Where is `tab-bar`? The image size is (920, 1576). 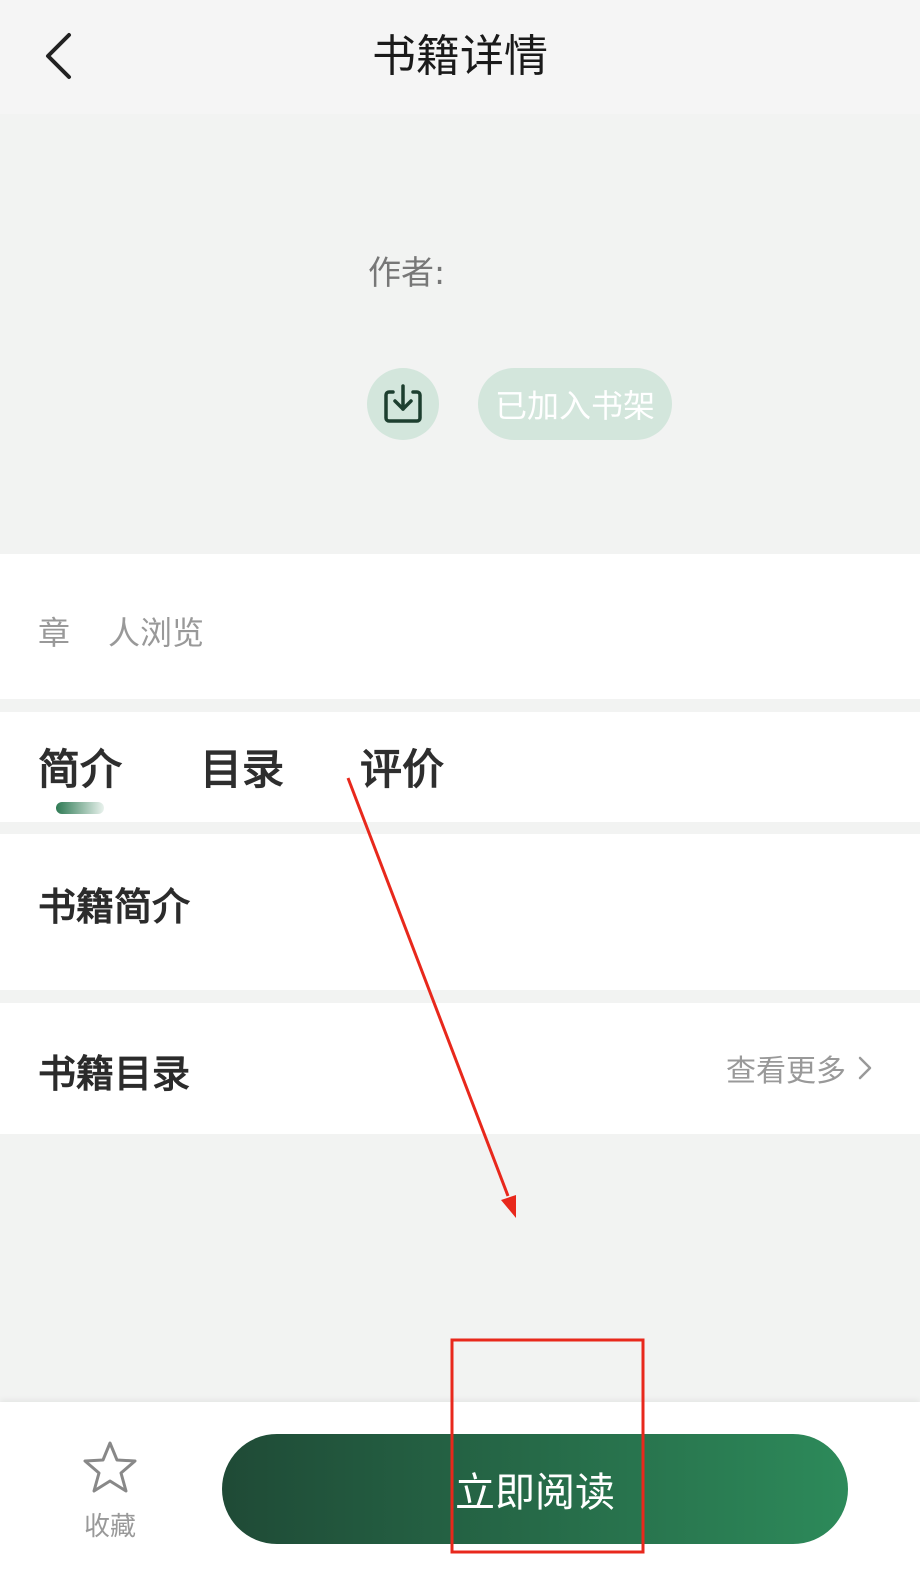
tab-bar is located at coordinates (460, 767).